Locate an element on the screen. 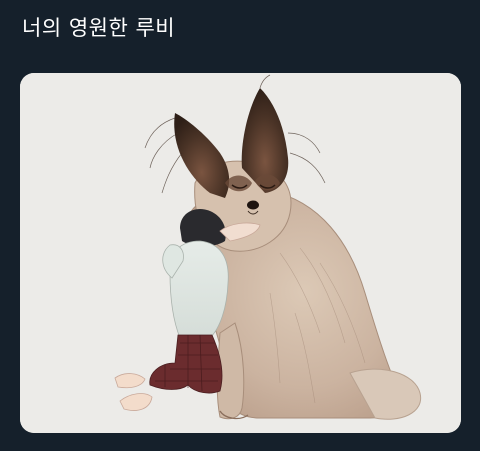 This screenshot has width=480, height=451. dog-nose is located at coordinates (253, 205).